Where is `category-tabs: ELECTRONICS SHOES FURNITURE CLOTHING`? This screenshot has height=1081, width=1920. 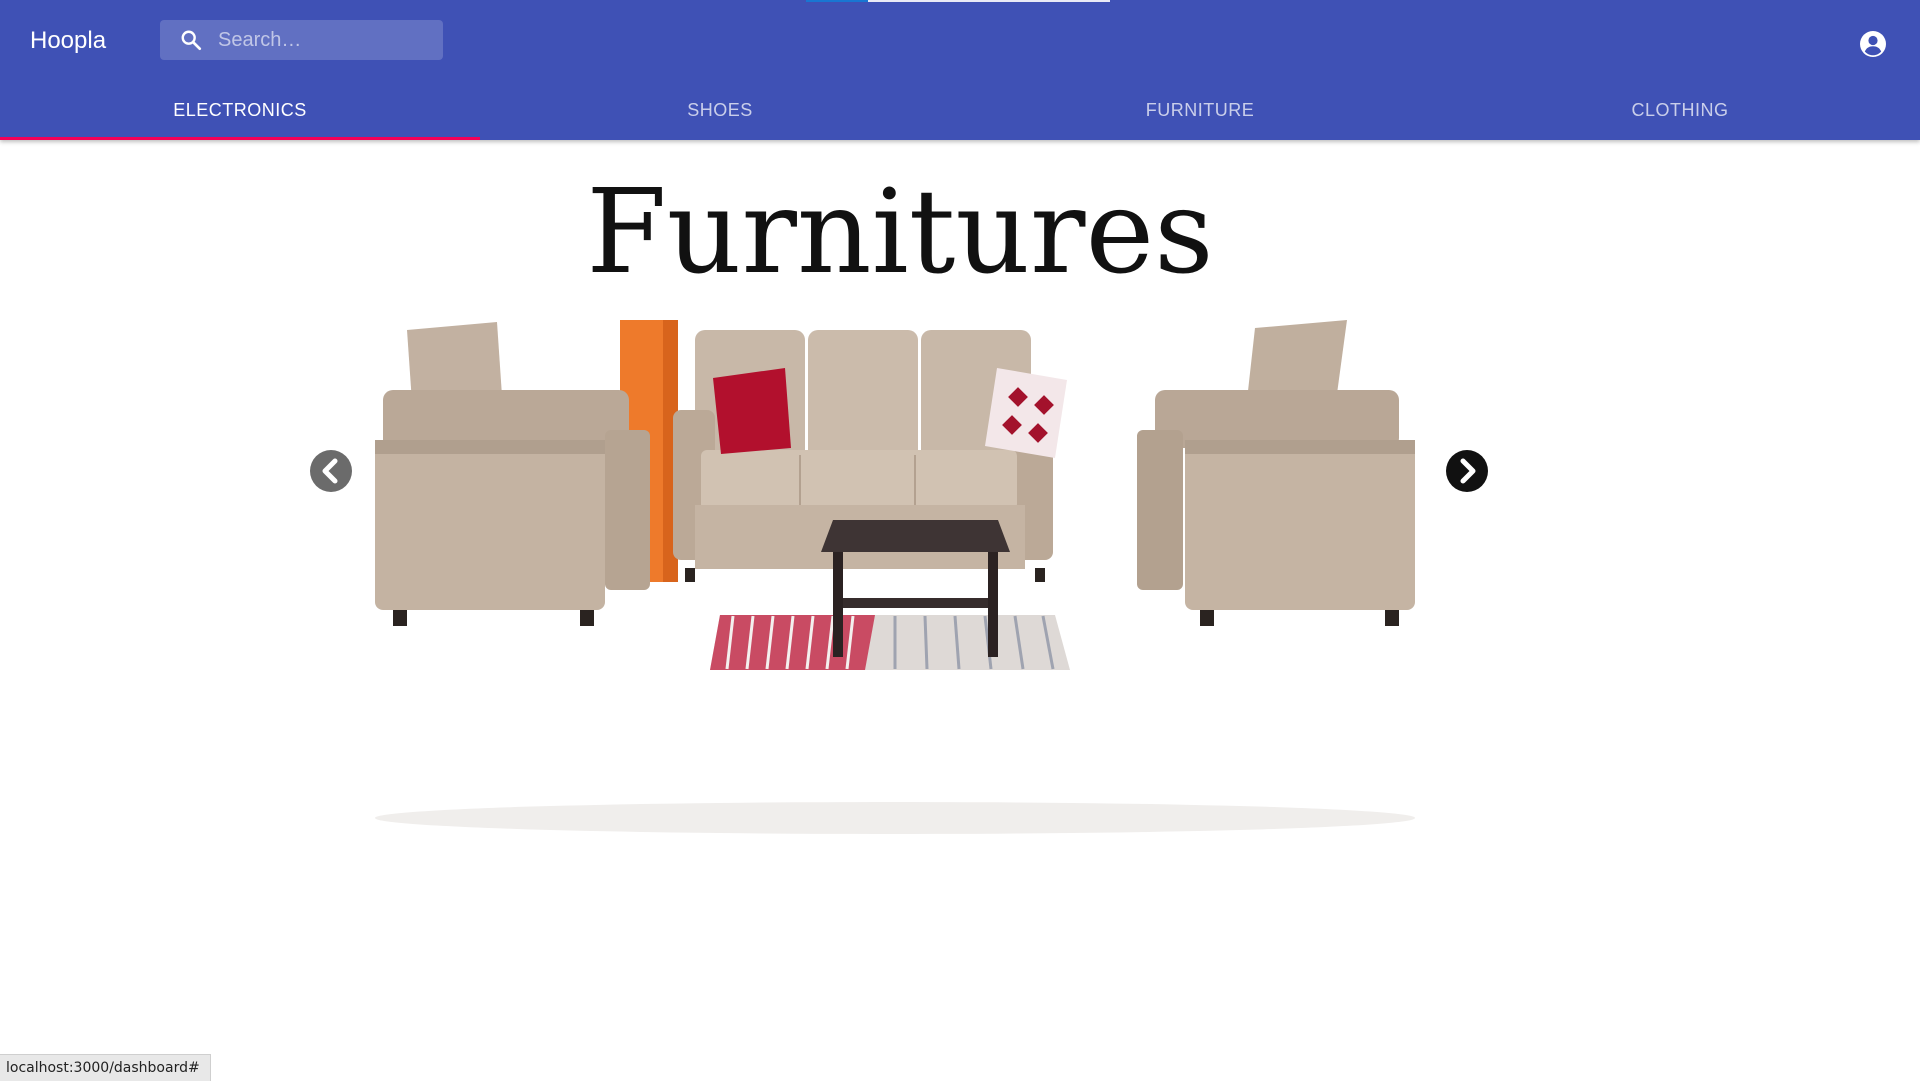
category-tabs: ELECTRONICS SHOES FURNITURE CLOTHING is located at coordinates (960, 110).